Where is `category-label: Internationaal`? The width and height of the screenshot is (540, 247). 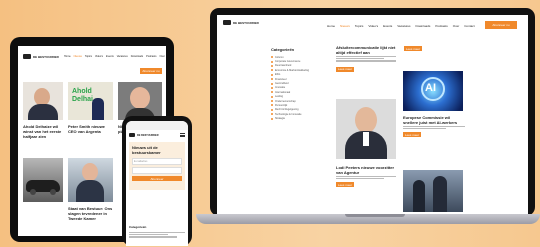 category-label: Internationaal is located at coordinates (283, 92).